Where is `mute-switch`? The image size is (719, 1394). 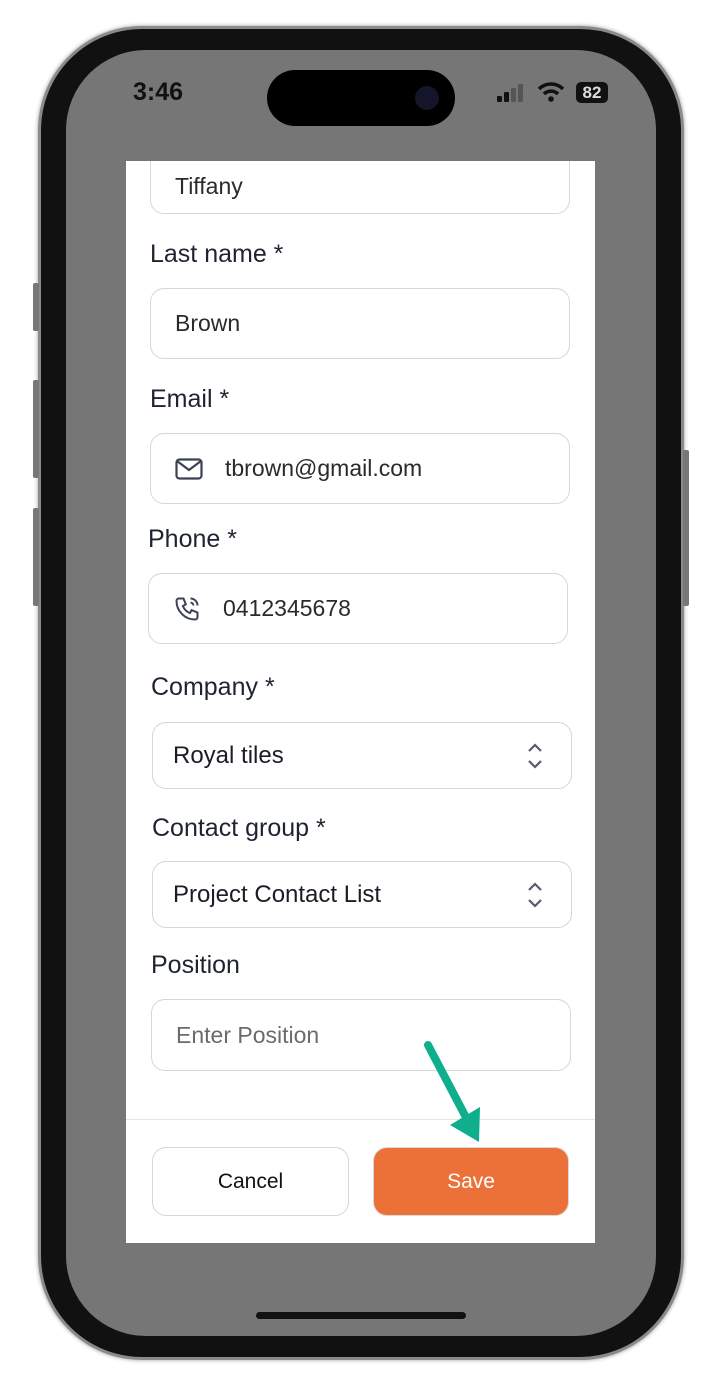 mute-switch is located at coordinates (36, 307).